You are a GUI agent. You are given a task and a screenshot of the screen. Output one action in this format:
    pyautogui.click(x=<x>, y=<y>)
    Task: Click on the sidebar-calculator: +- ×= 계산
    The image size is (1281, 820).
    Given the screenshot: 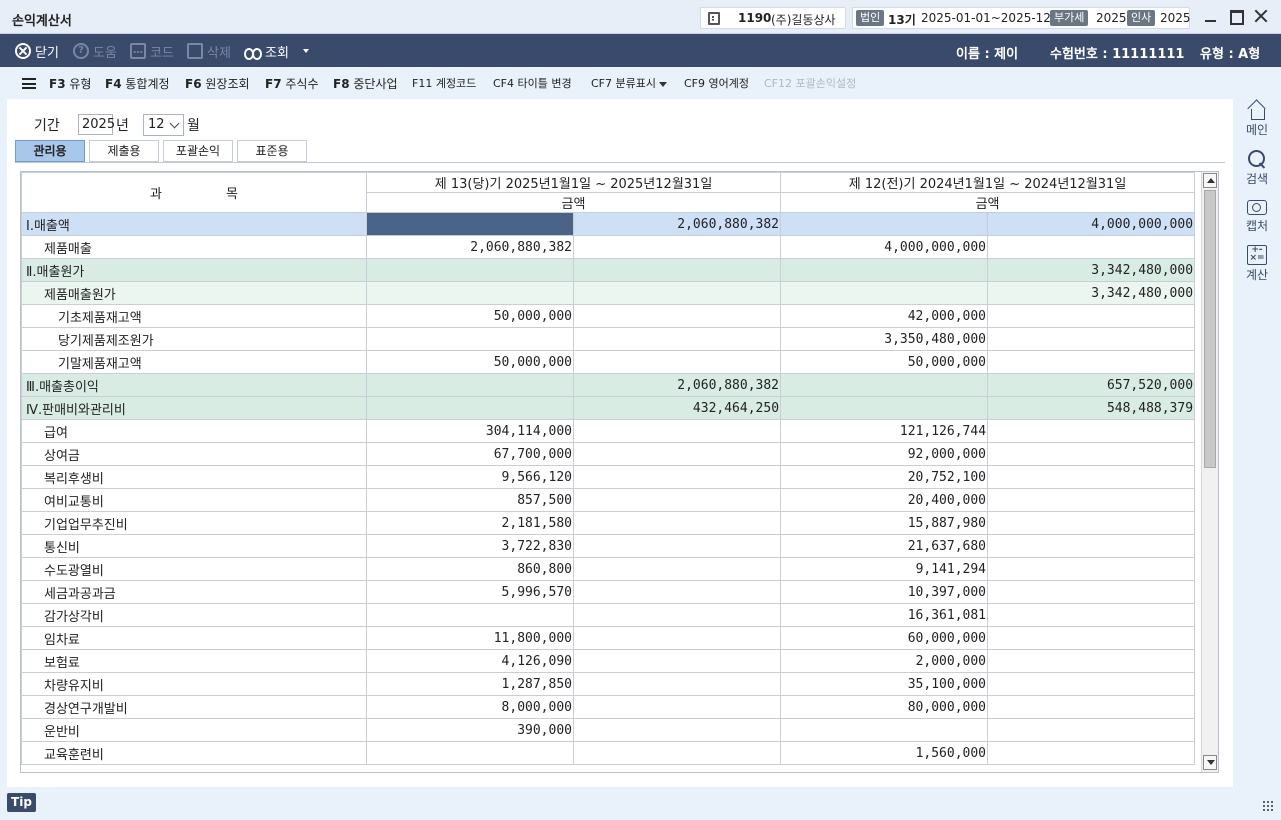 What is the action you would take?
    pyautogui.click(x=1257, y=264)
    